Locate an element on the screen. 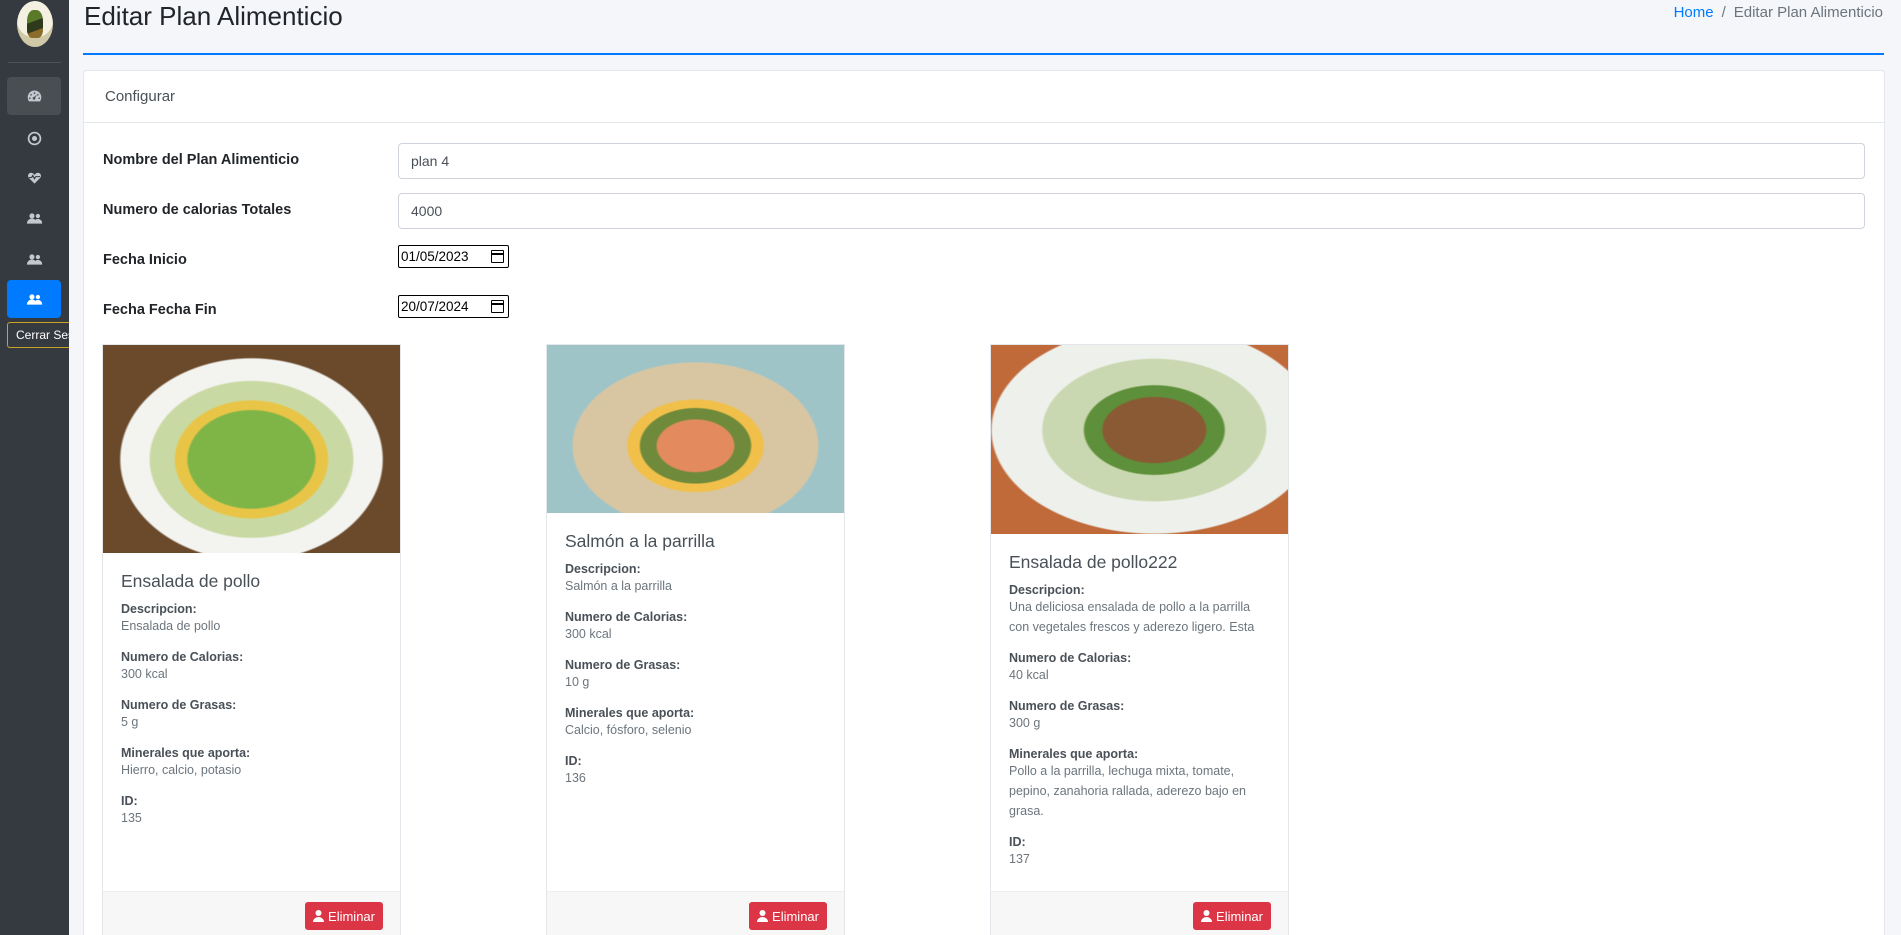 This screenshot has height=935, width=1901. breadcrumb: Home / Editar Plan Alimenticio is located at coordinates (1778, 12).